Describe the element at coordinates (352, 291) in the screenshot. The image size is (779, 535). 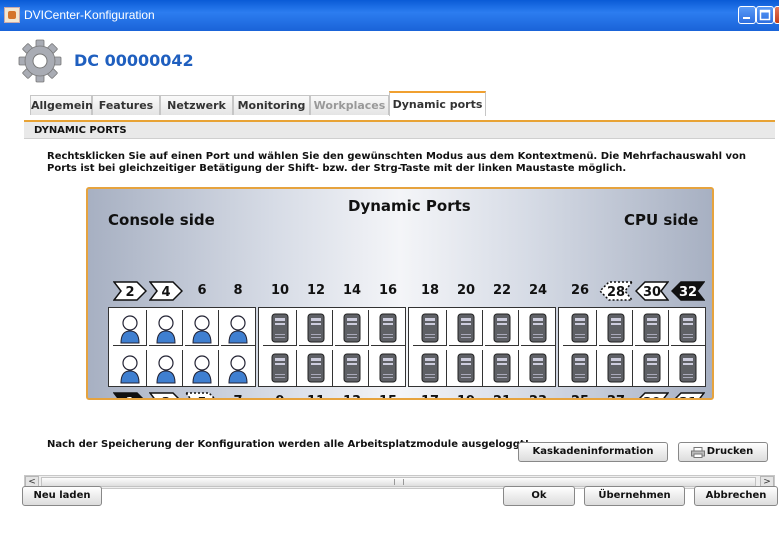
I see `port-14-label: 14` at that location.